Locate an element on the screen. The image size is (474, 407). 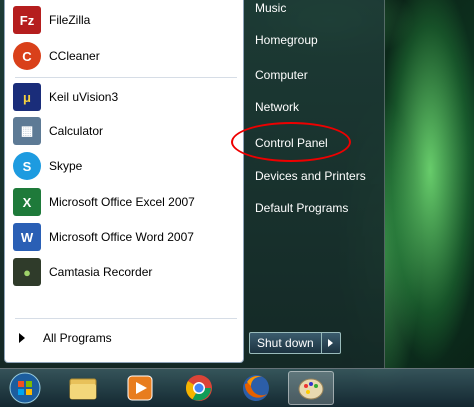
taskbar-firefox is located at coordinates (256, 388).